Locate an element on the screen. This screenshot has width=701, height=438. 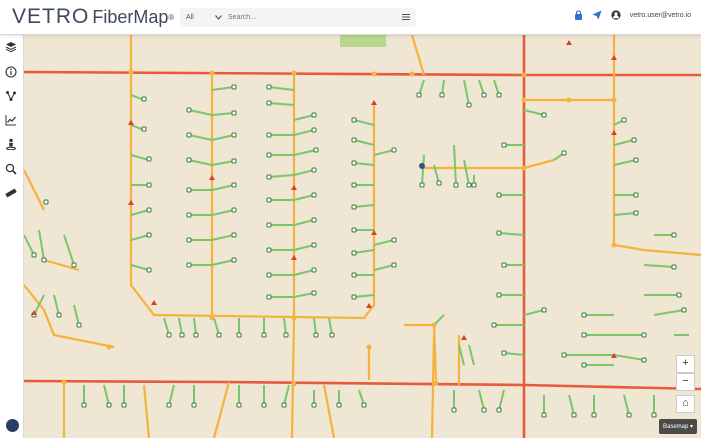
lock-icon is located at coordinates (578, 15).